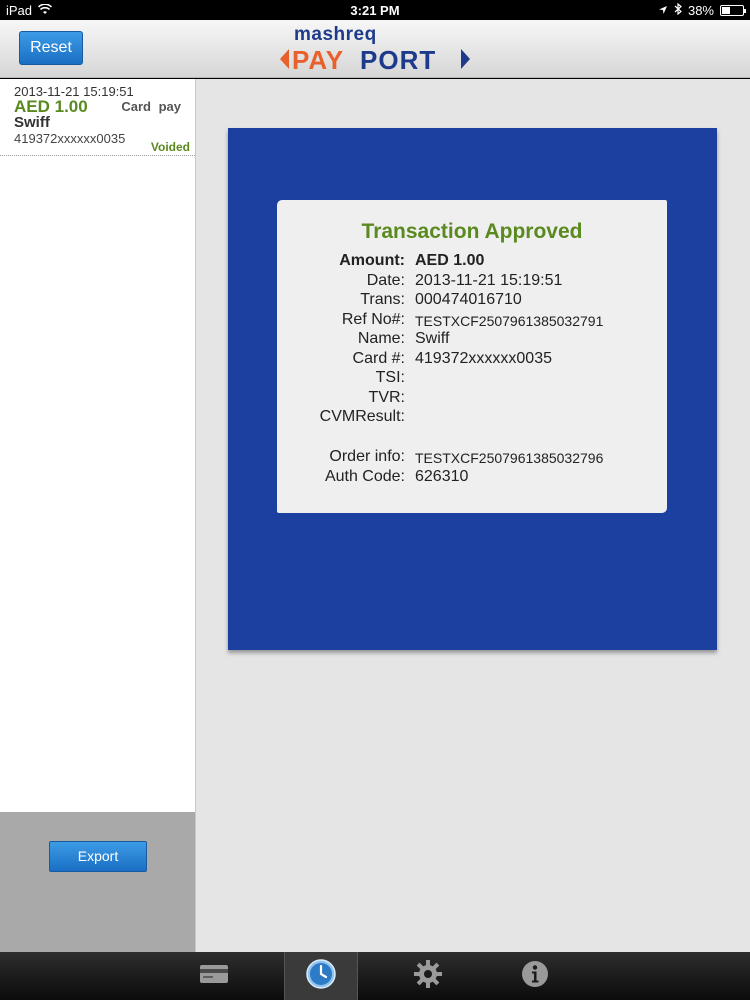 This screenshot has height=1000, width=750. Describe the element at coordinates (32, 122) in the screenshot. I see `tx-name: Swiff` at that location.